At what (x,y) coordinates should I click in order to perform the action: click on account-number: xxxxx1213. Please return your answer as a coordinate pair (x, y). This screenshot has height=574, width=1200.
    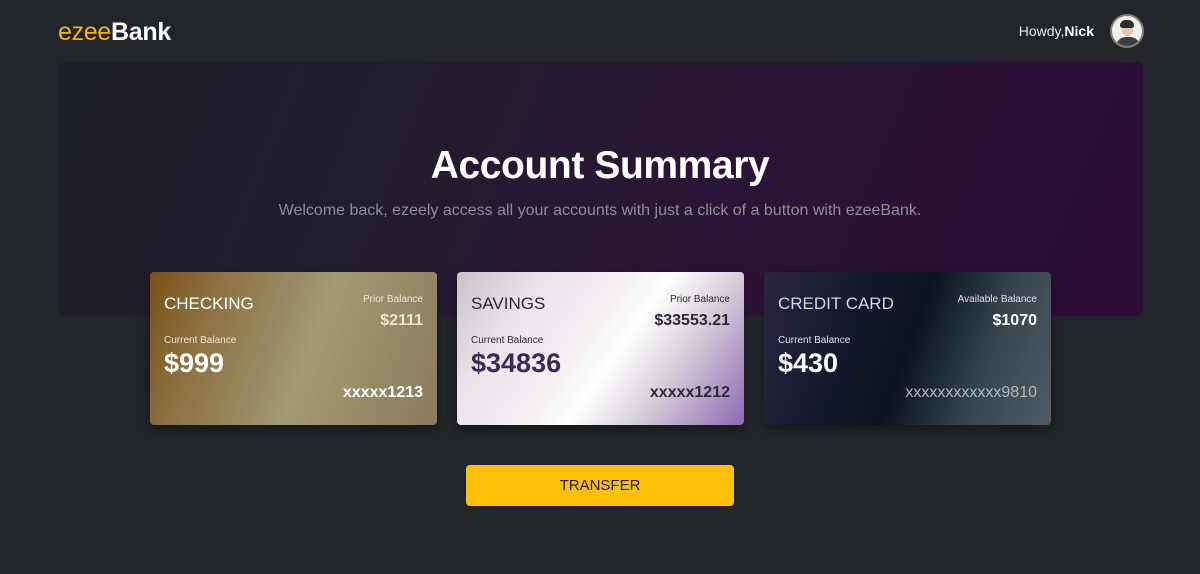
    Looking at the image, I should click on (382, 392).